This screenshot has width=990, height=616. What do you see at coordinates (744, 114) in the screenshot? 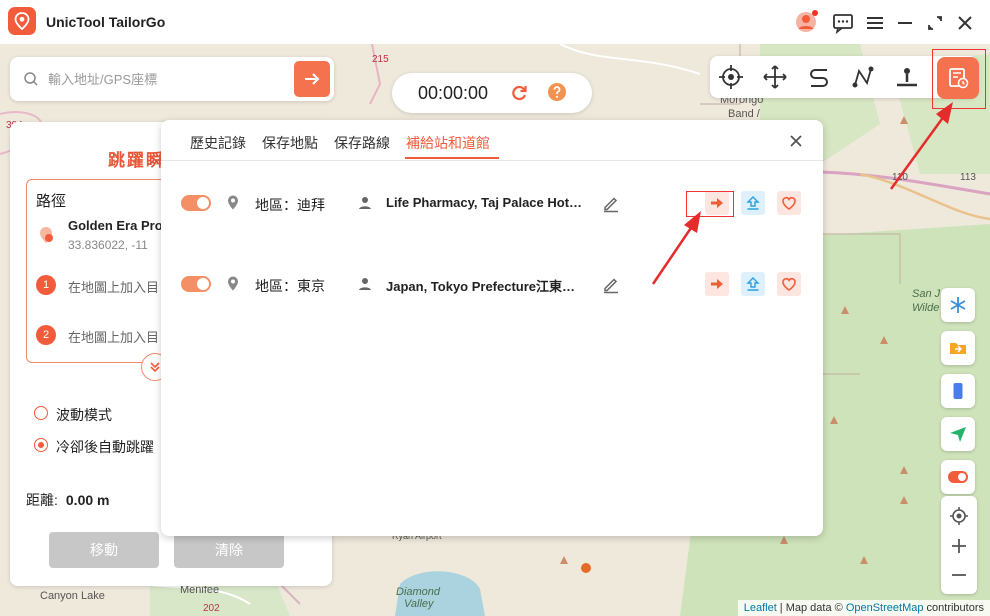
I see `map-label-band: Band /` at bounding box center [744, 114].